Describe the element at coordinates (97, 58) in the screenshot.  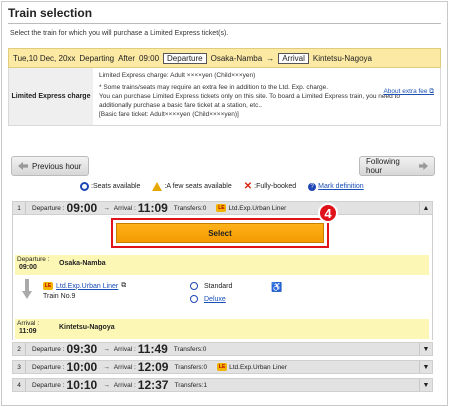
I see `condition-departing-label: Departing` at that location.